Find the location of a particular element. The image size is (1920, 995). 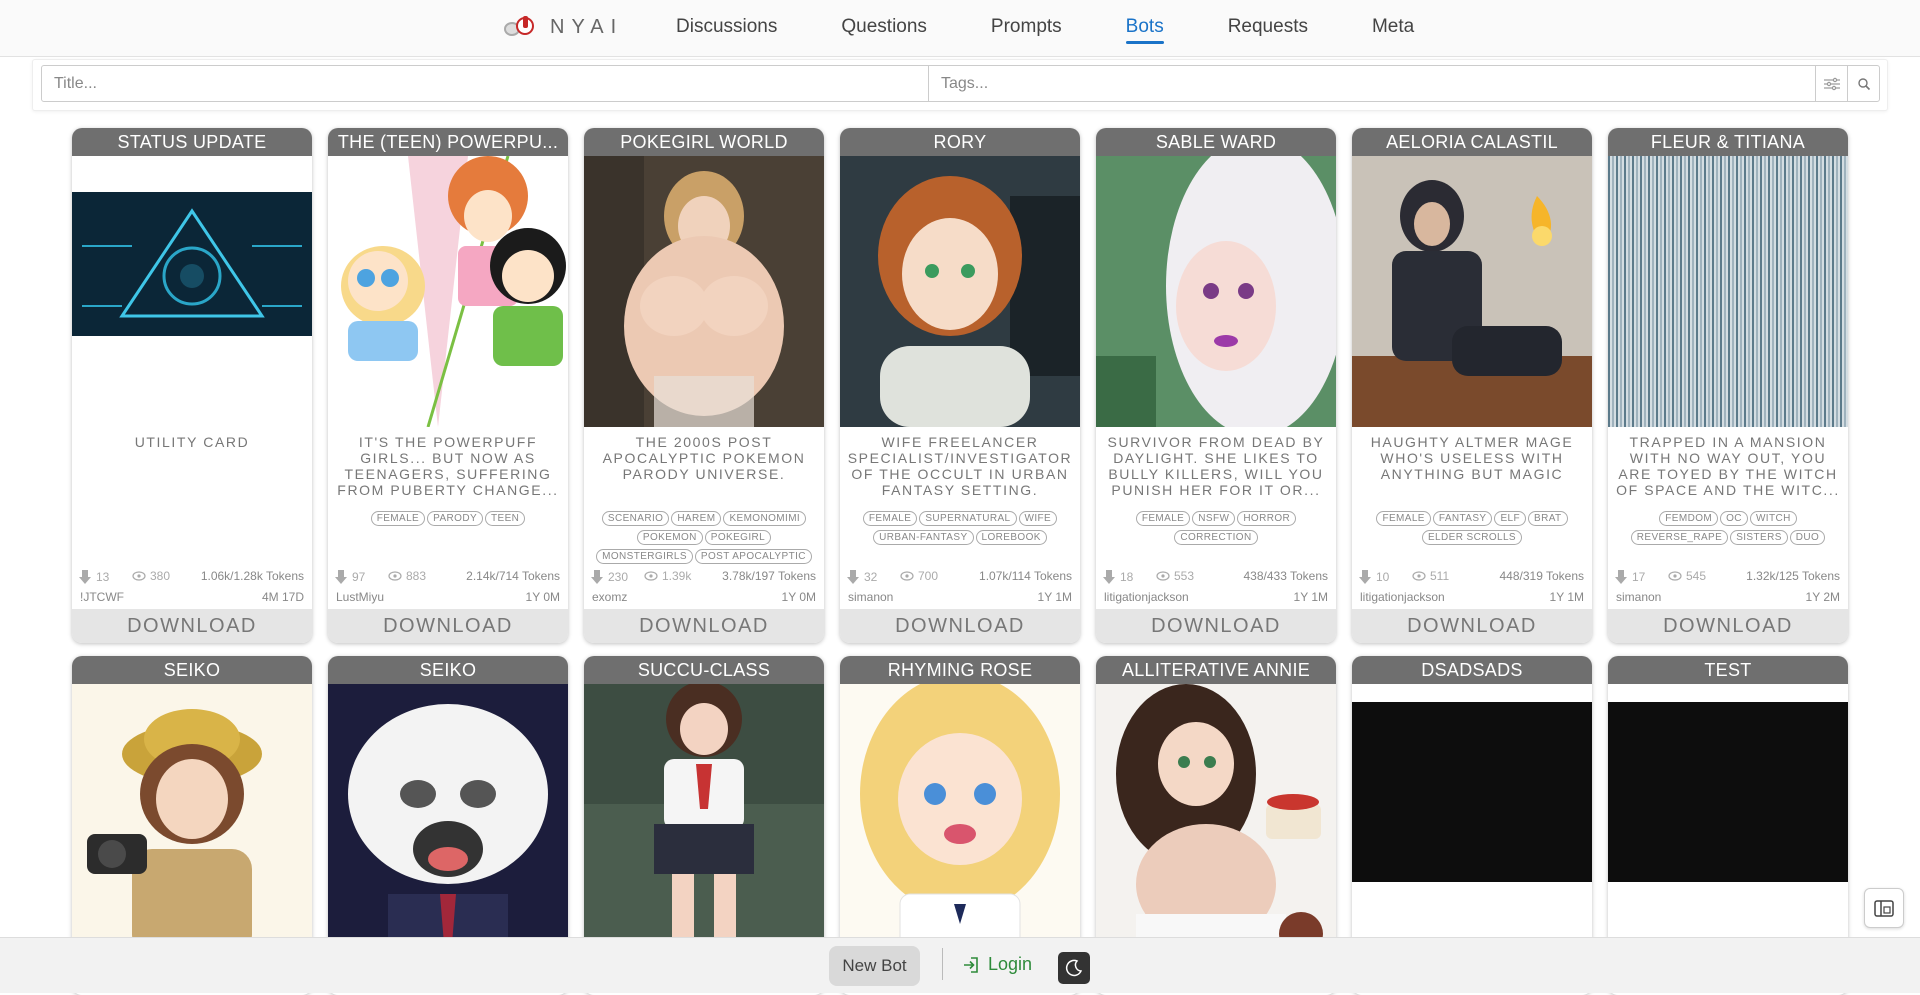

tag-chip: POST APOCALYPTIC is located at coordinates (753, 556).